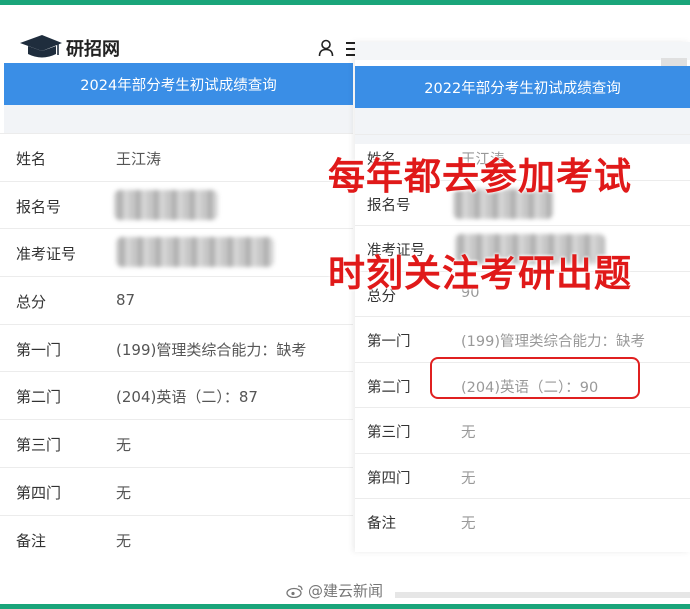 Image resolution: width=690 pixels, height=609 pixels. What do you see at coordinates (31, 159) in the screenshot?
I see `row-label: 姓名` at bounding box center [31, 159].